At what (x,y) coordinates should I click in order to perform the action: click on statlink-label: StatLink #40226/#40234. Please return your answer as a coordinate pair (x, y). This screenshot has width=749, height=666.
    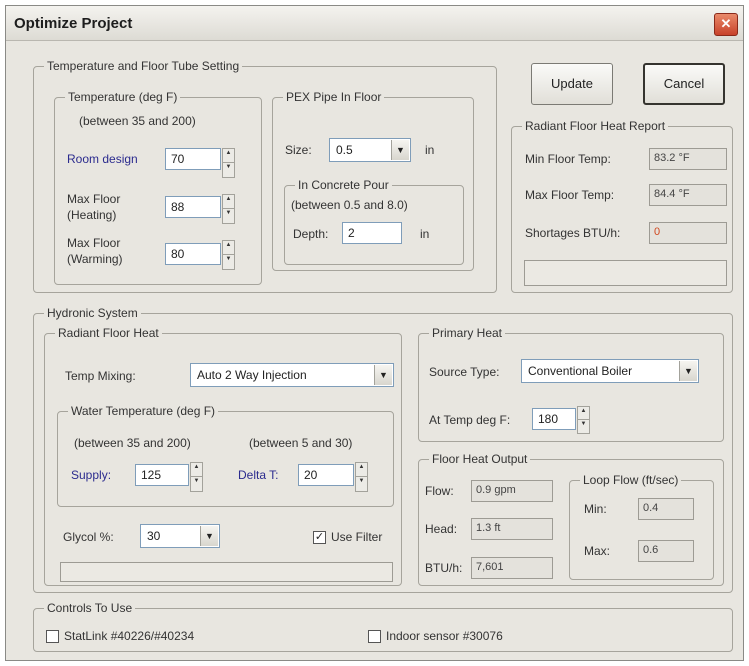
    Looking at the image, I should click on (129, 636).